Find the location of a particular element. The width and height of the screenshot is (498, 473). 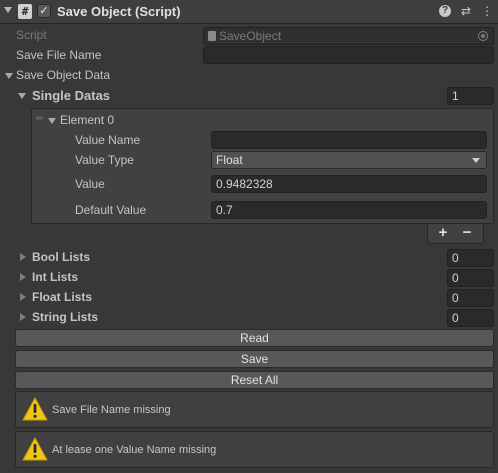

int-lists-foldout-icon is located at coordinates (23, 277).